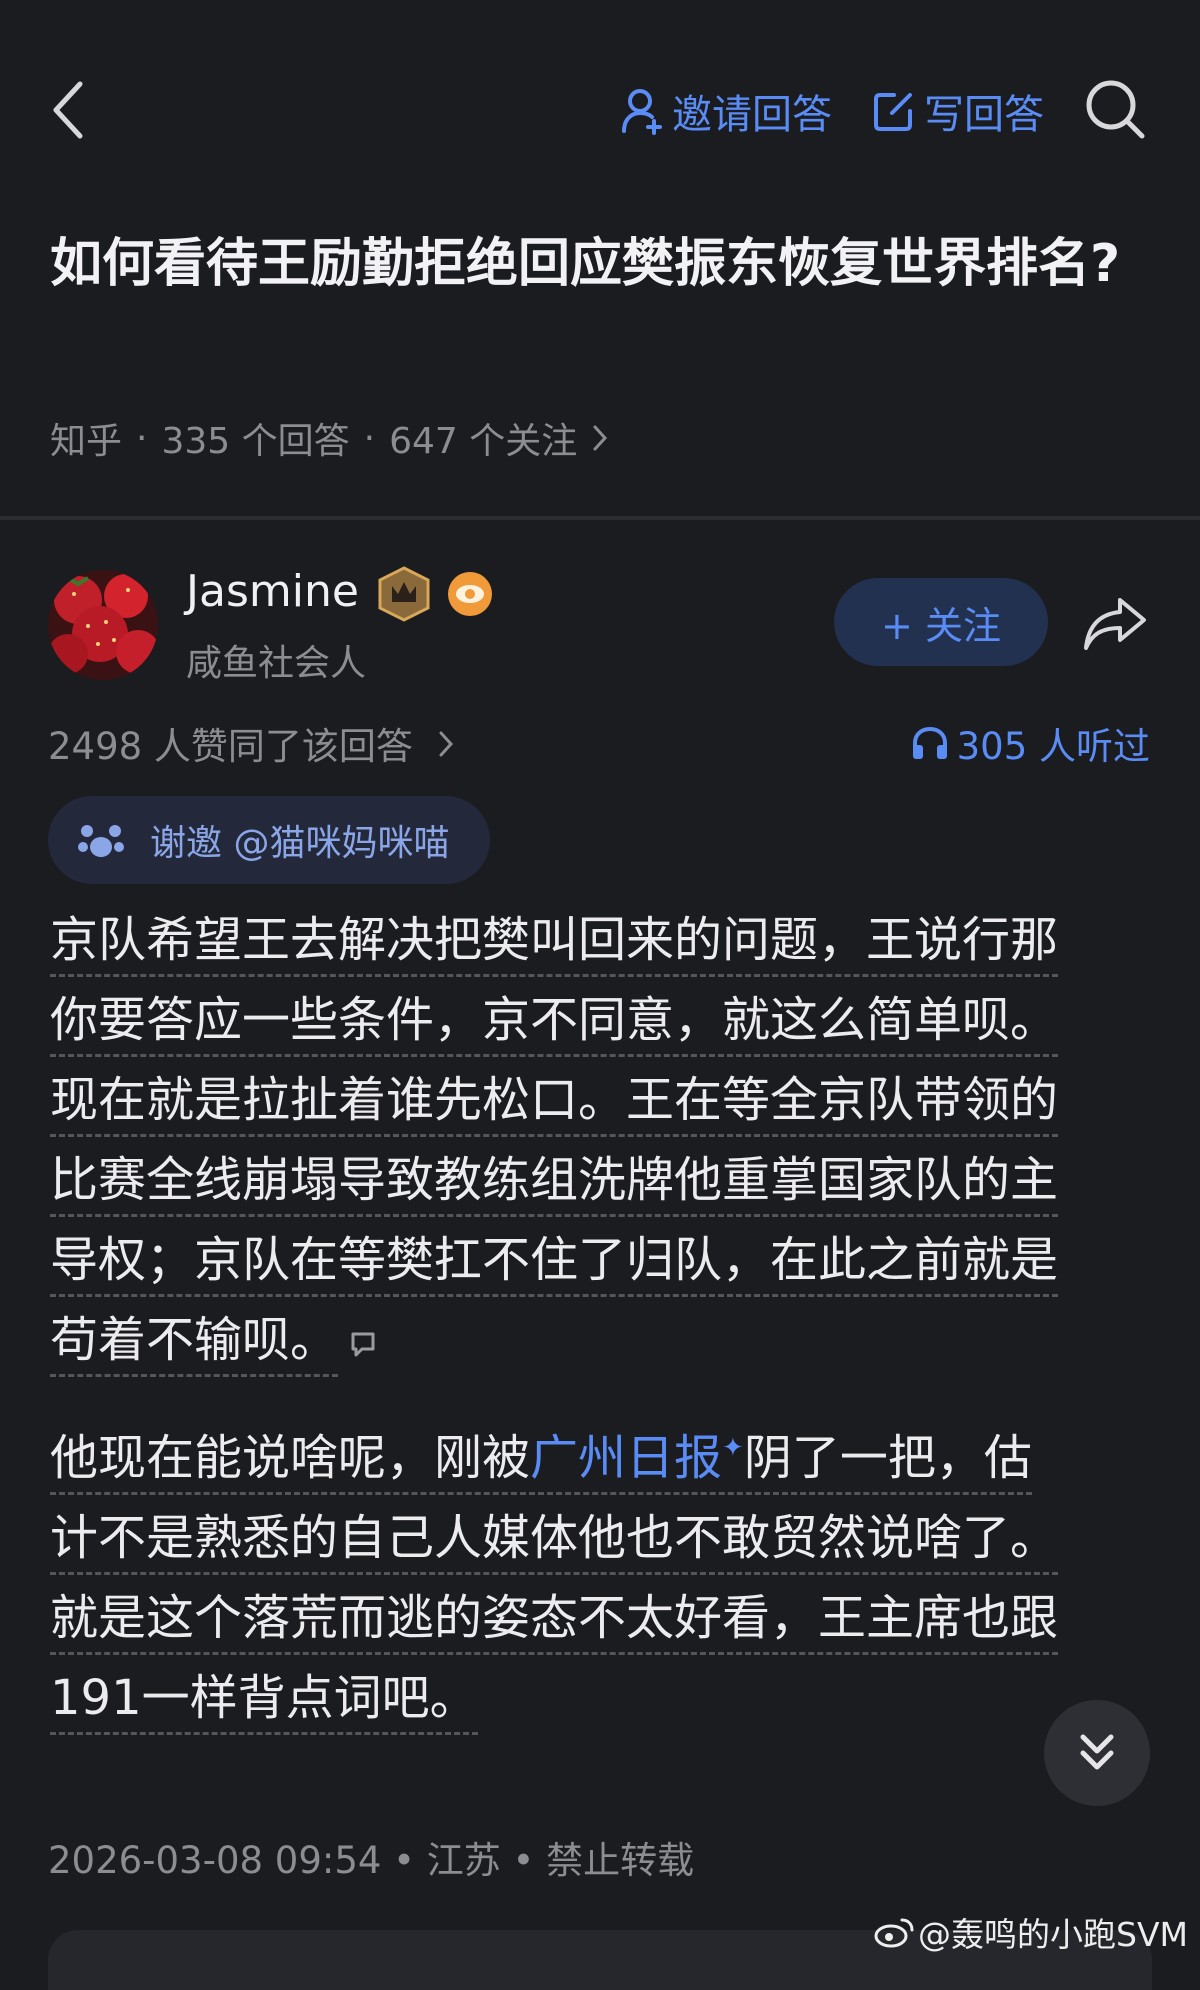 This screenshot has width=1200, height=1990. I want to click on person-add-icon, so click(642, 112).